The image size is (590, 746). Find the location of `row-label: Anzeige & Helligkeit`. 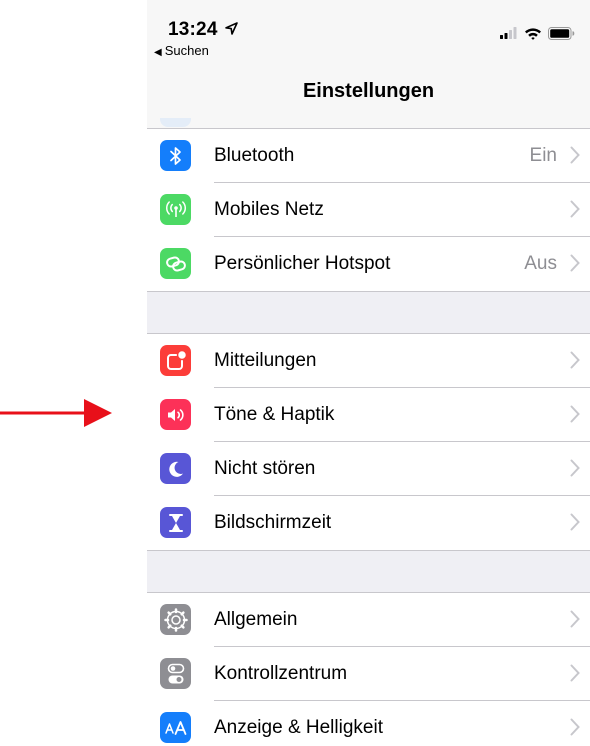

row-label: Anzeige & Helligkeit is located at coordinates (298, 727).